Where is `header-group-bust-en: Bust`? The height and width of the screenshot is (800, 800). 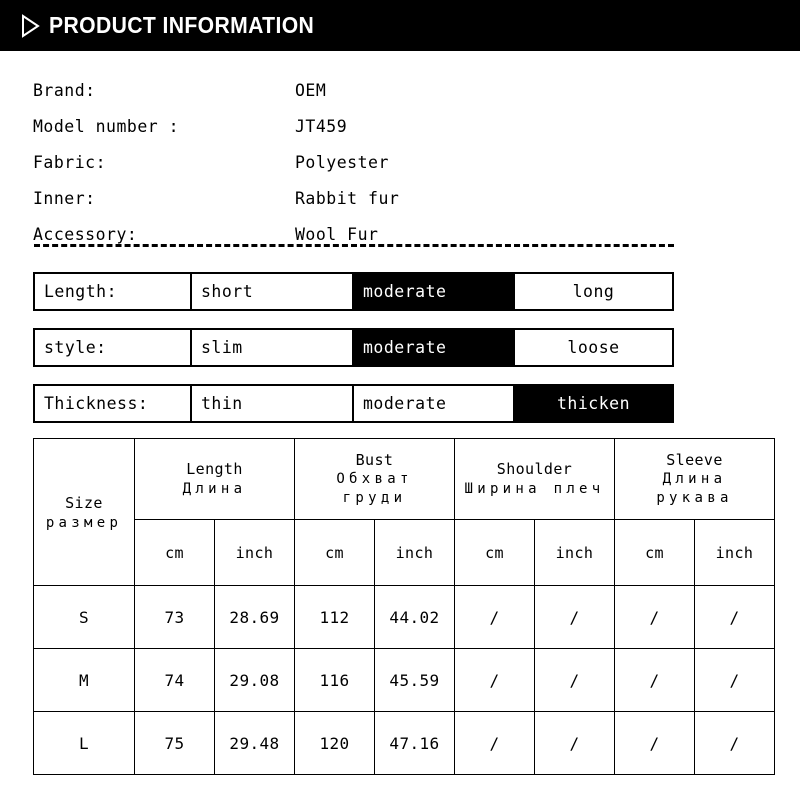 header-group-bust-en: Bust is located at coordinates (374, 459).